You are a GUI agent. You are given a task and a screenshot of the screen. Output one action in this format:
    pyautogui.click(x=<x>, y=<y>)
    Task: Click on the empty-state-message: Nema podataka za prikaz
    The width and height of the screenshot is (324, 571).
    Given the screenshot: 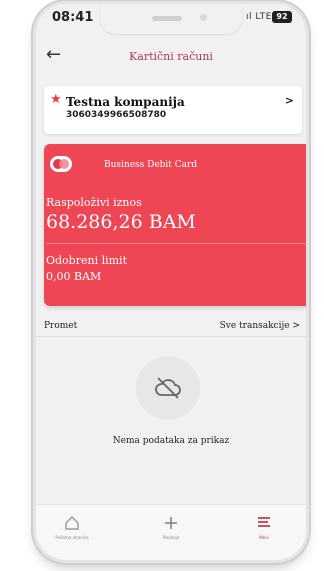 What is the action you would take?
    pyautogui.click(x=171, y=441)
    